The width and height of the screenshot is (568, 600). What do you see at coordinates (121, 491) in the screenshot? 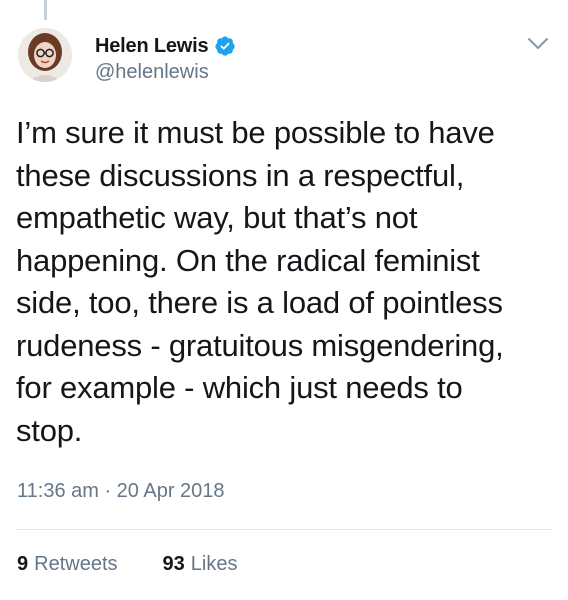
I see `tweet-timestamp: 11:36 am · 20 Apr 2018` at bounding box center [121, 491].